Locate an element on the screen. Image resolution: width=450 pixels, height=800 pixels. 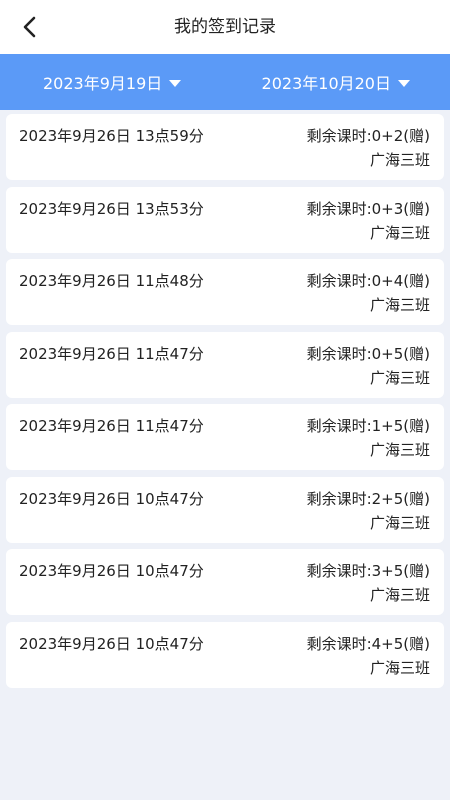
record-item: 2023年9月26日 11点47分 剩余课时:0+5(赠) 广海三班 is located at coordinates (225, 364).